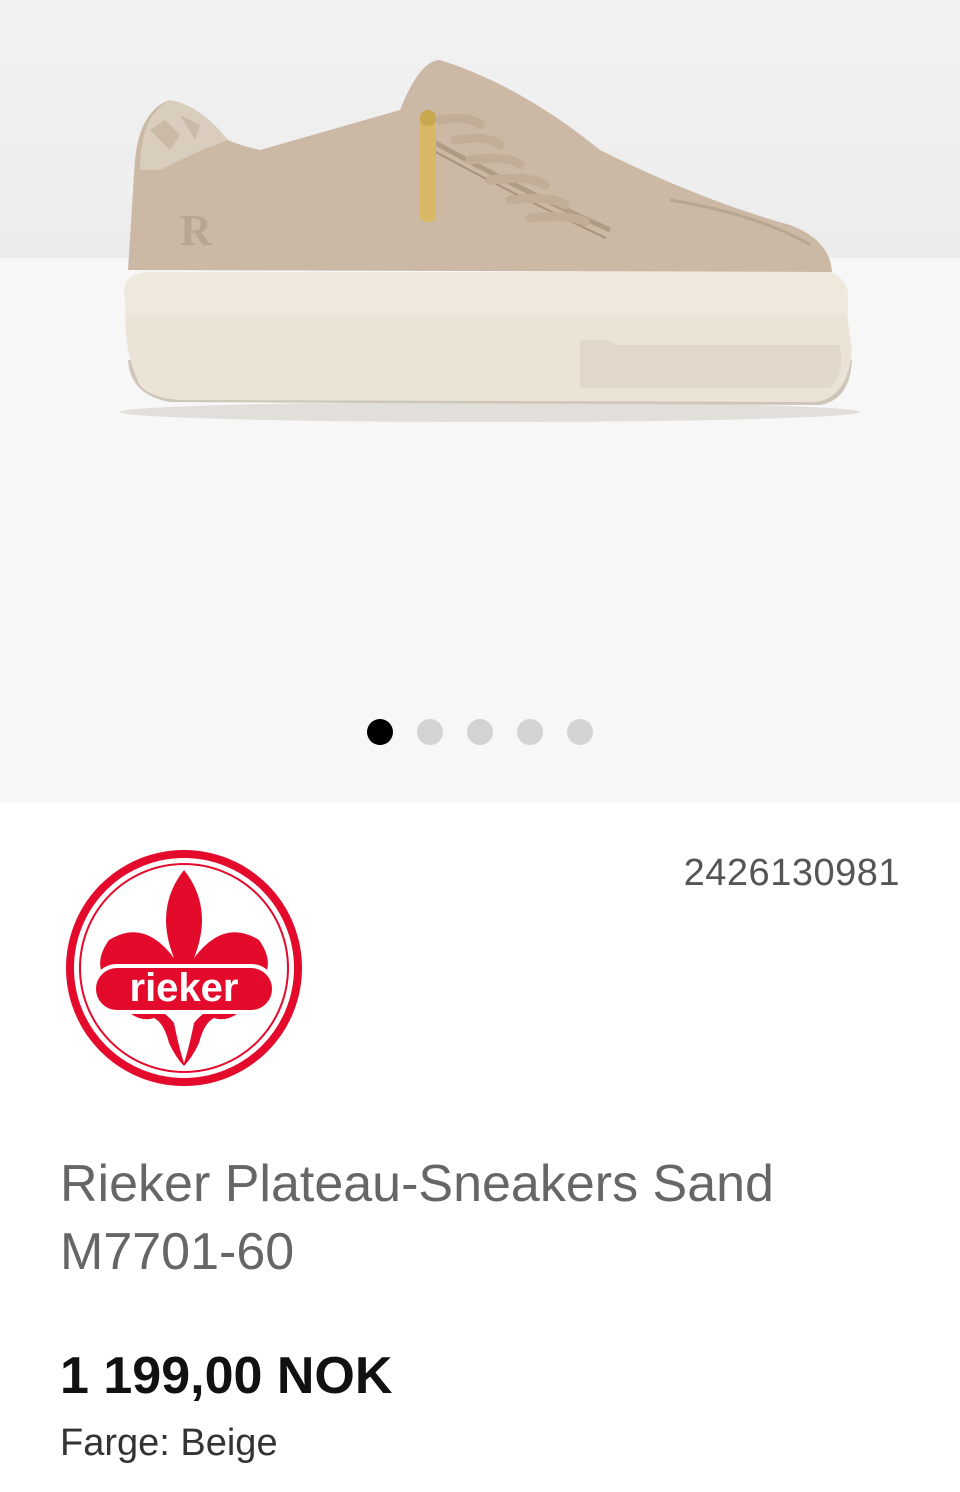 The image size is (960, 1492). I want to click on gallery-pagination, so click(480, 732).